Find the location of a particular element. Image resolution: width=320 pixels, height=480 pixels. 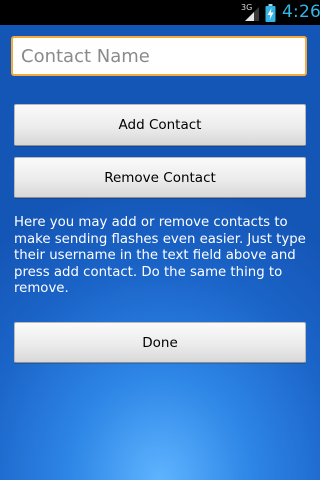

done-button: Done is located at coordinates (160, 342).